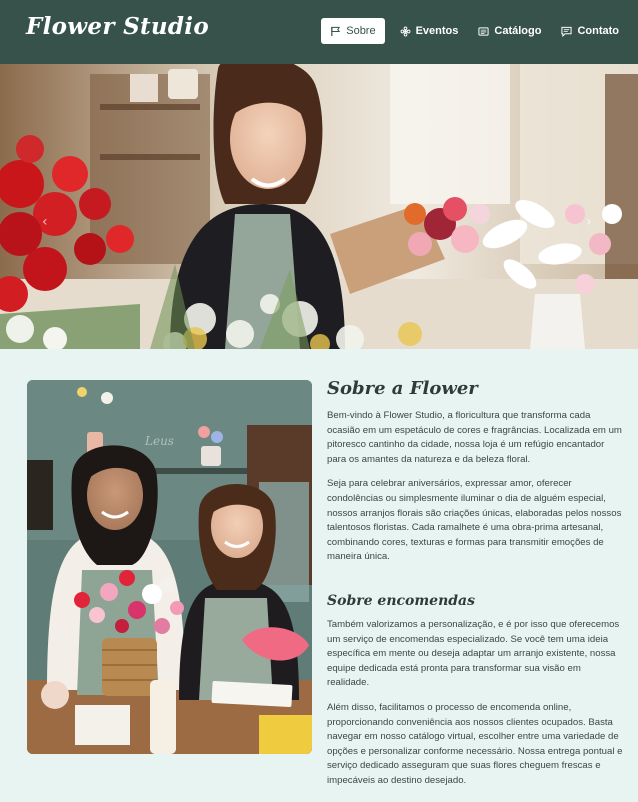 The image size is (638, 802). What do you see at coordinates (336, 31) in the screenshot?
I see `flag-icon` at bounding box center [336, 31].